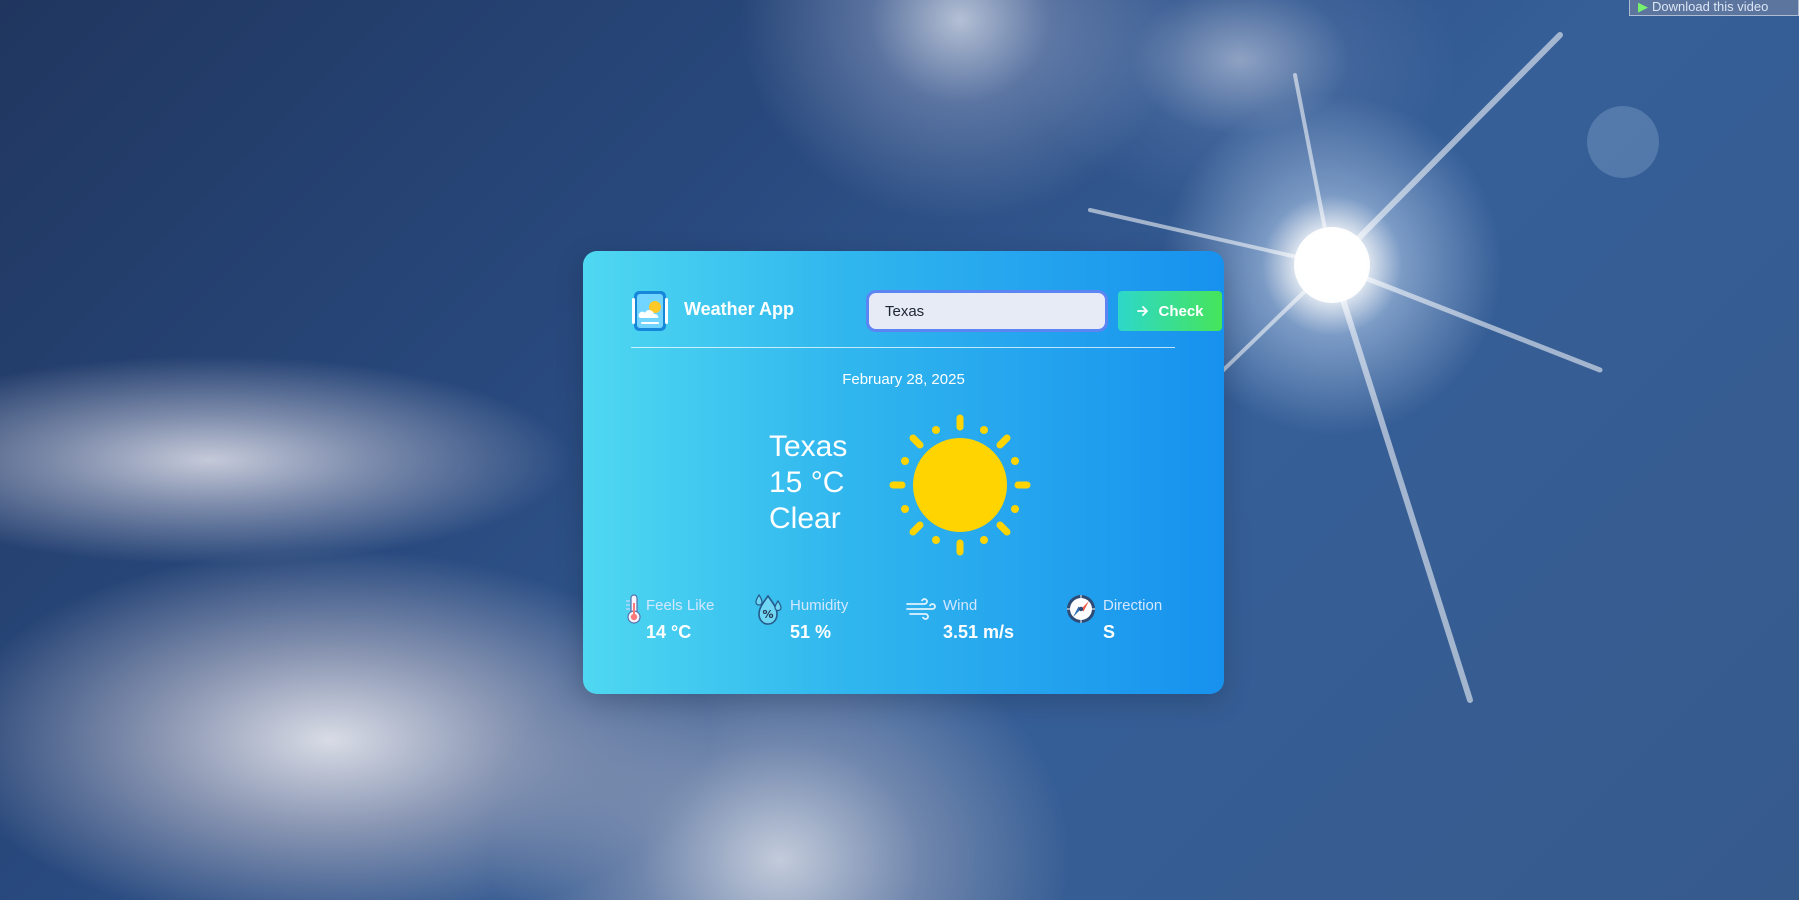  Describe the element at coordinates (808, 446) in the screenshot. I see `city-name: Texas` at that location.